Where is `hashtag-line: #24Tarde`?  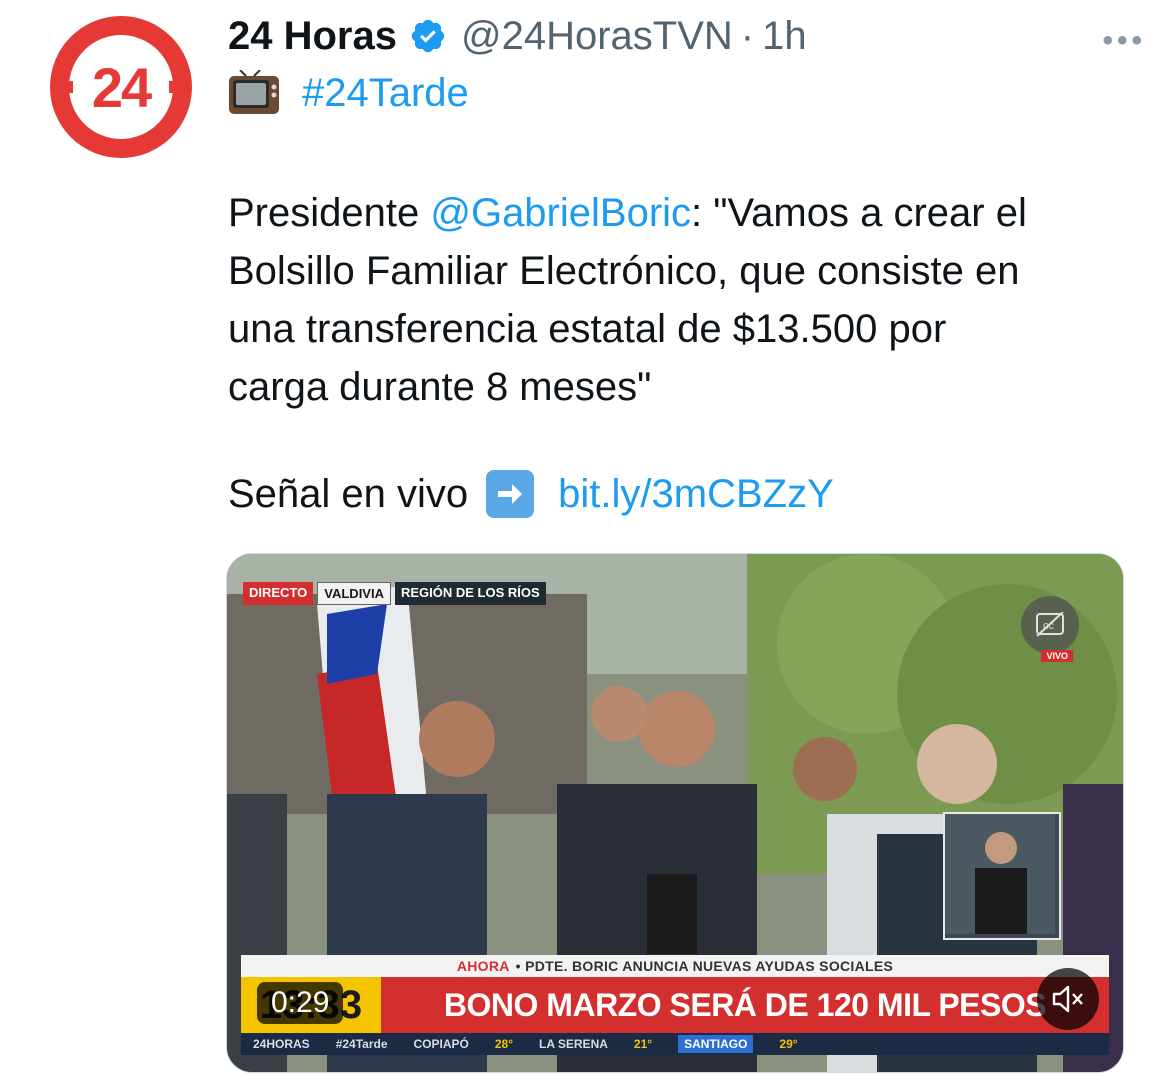
hashtag-line: #24Tarde is located at coordinates (348, 93).